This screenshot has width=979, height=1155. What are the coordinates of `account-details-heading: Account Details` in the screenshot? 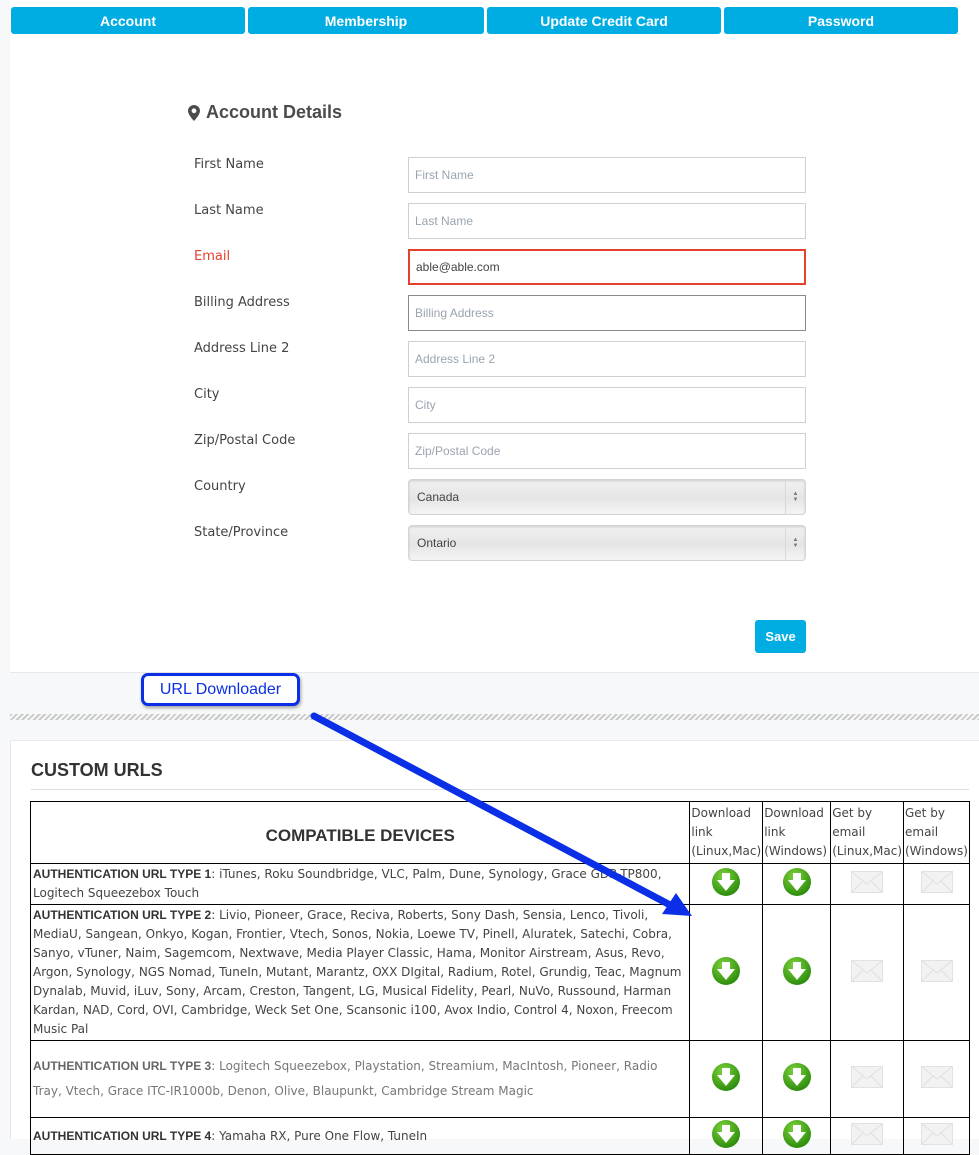 It's located at (265, 112).